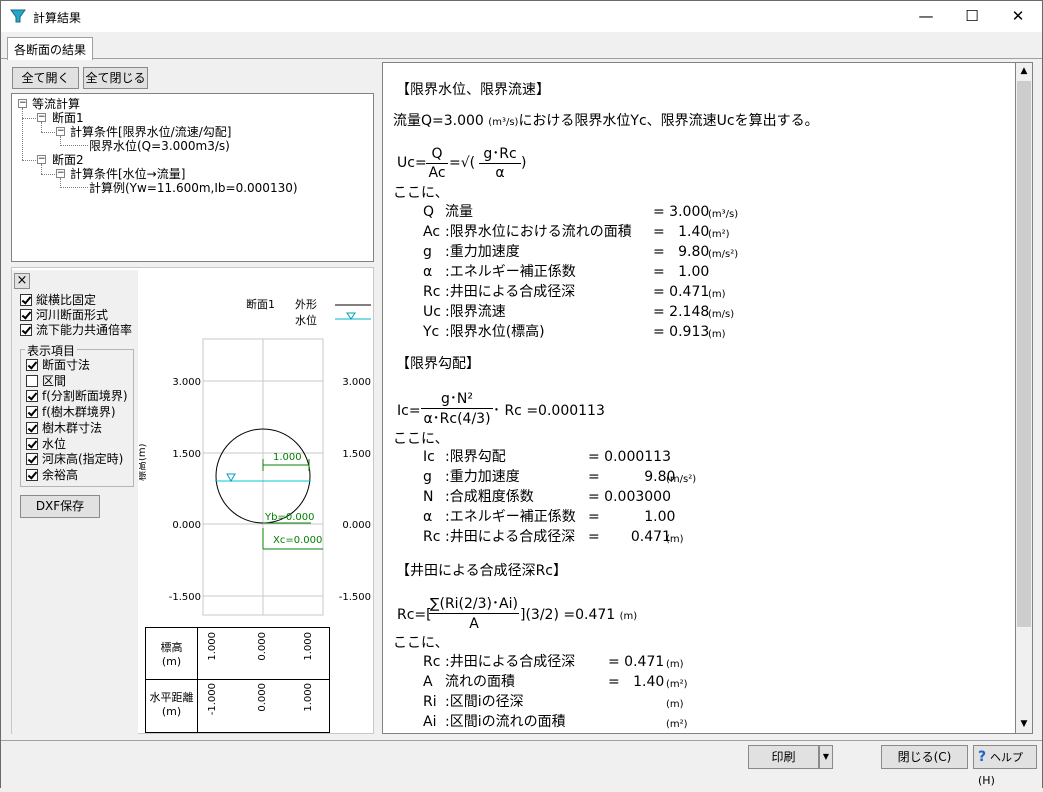 The height and width of the screenshot is (792, 1043). Describe the element at coordinates (56, 104) in the screenshot. I see `tree-item-root: 等流計算` at that location.